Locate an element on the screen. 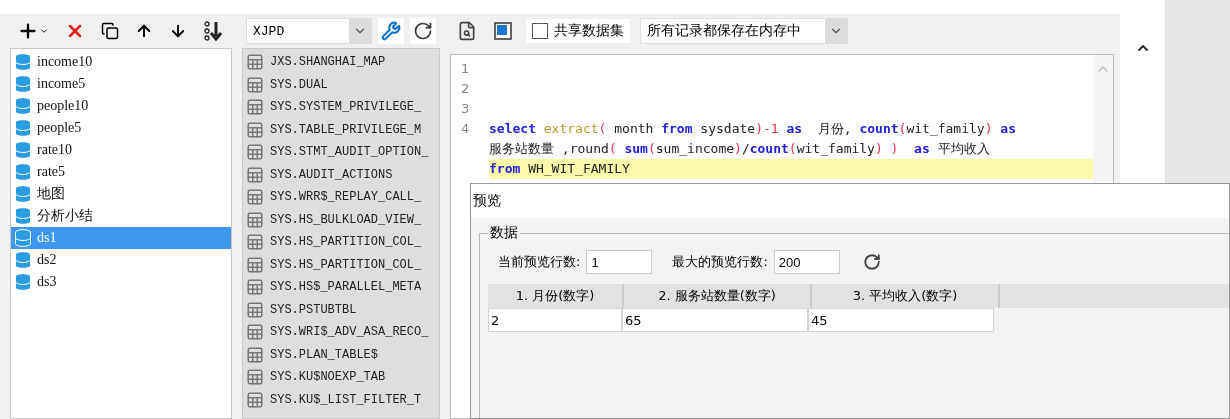  dataset-name: 分析小结 is located at coordinates (65, 216).